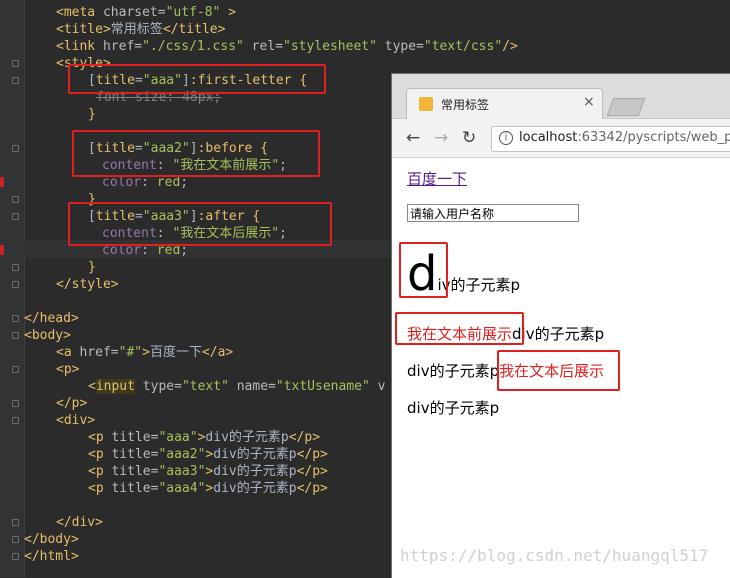 The width and height of the screenshot is (730, 578). Describe the element at coordinates (453, 371) in the screenshot. I see `paragraph-aaa3-text: div的子元素p` at that location.